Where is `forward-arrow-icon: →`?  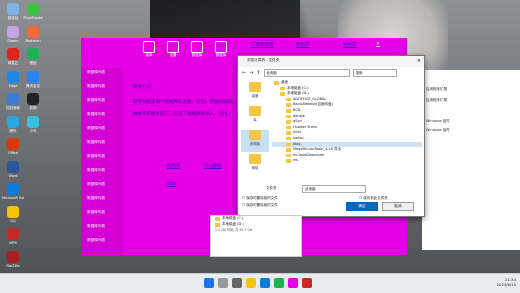 forward-arrow-icon: → is located at coordinates (251, 73).